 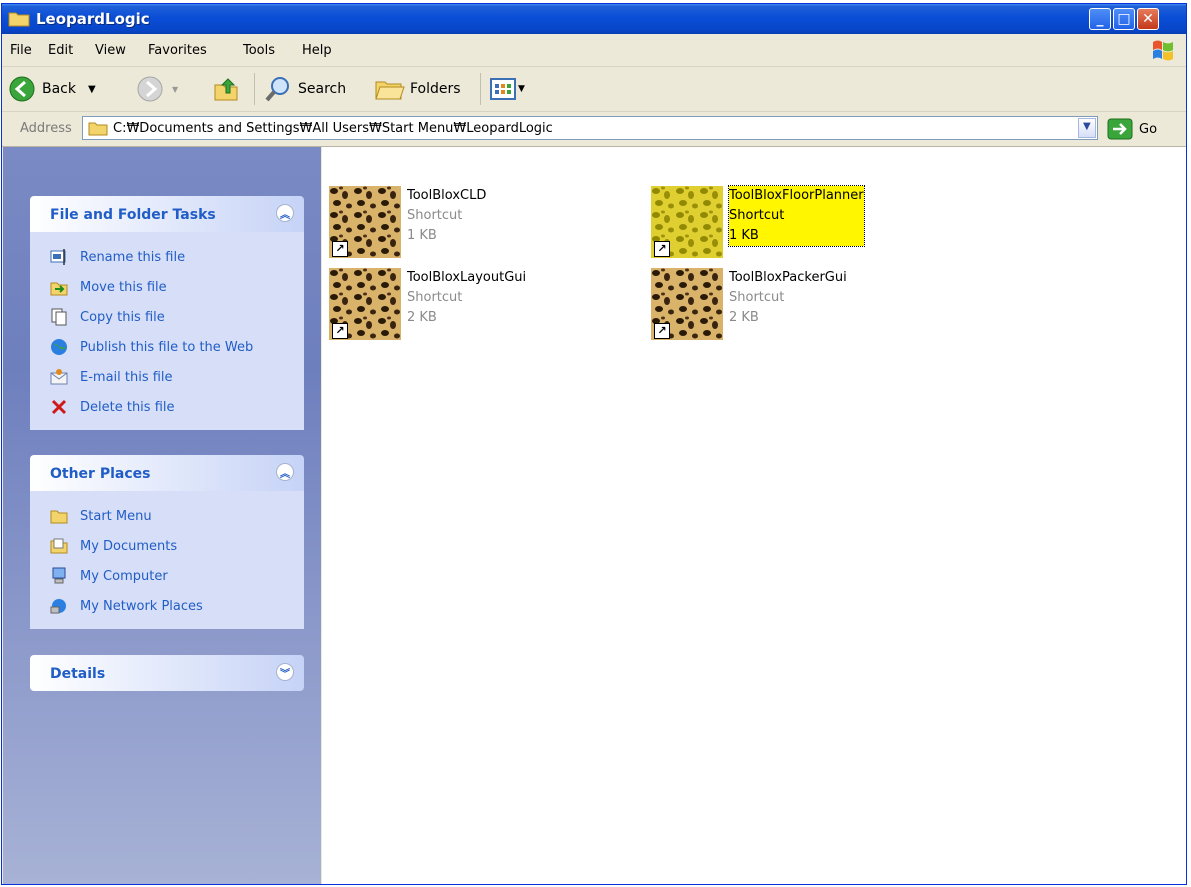 What do you see at coordinates (503, 89) in the screenshot?
I see `views-icon` at bounding box center [503, 89].